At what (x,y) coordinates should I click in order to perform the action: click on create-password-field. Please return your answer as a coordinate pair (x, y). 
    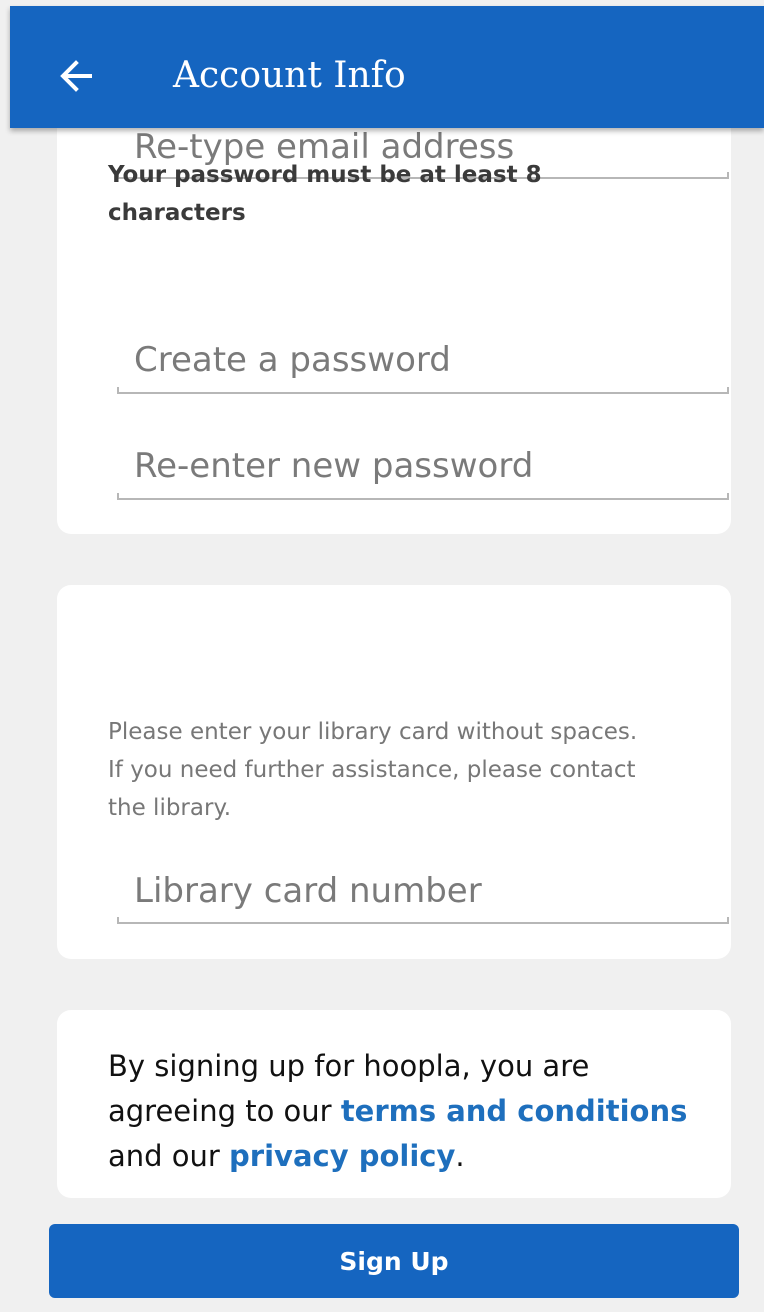
    Looking at the image, I should click on (423, 365).